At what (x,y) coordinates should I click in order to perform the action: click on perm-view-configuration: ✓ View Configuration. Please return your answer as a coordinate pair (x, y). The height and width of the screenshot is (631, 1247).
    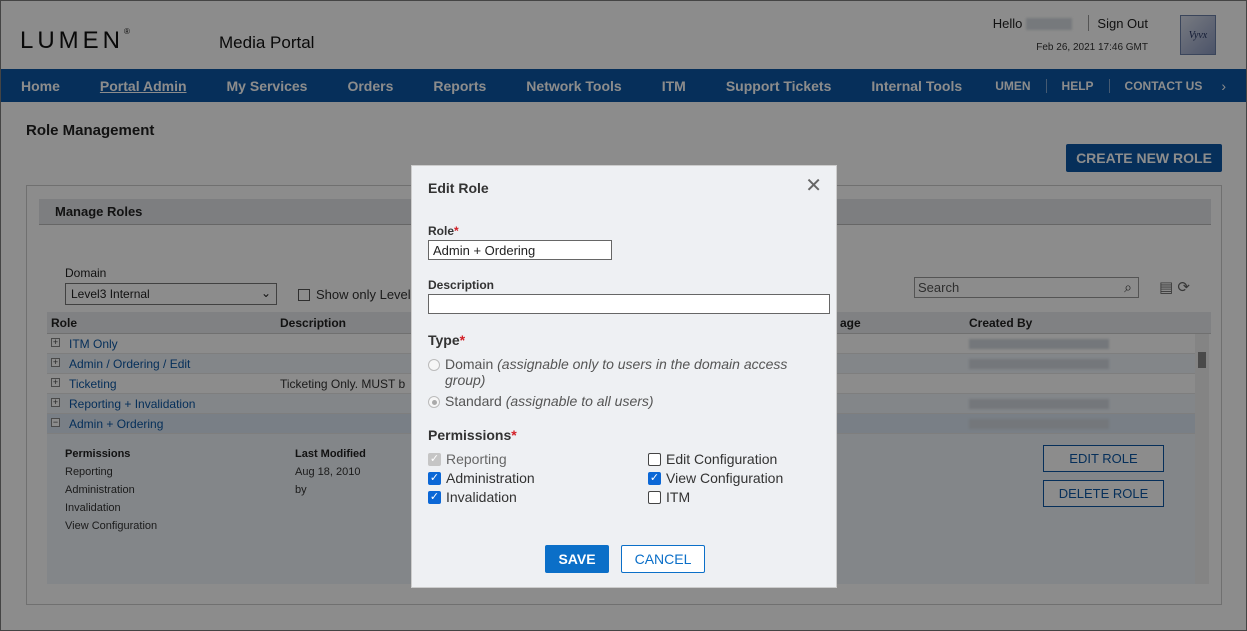
    Looking at the image, I should click on (715, 478).